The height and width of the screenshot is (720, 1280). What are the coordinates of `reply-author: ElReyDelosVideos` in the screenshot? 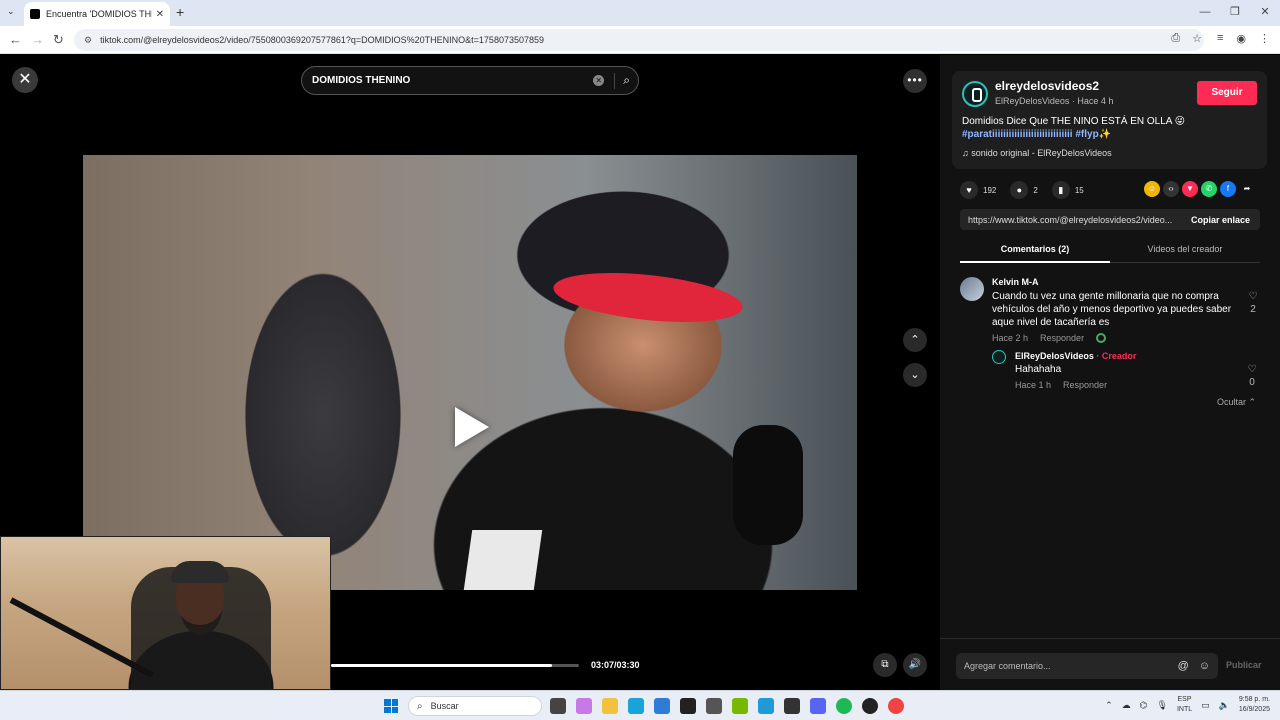 It's located at (1054, 356).